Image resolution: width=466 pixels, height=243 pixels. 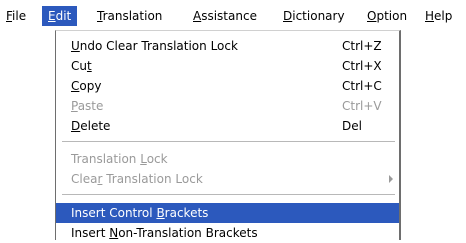 I want to click on menu-item-cut: Cut Ctrl+X, so click(x=227, y=66).